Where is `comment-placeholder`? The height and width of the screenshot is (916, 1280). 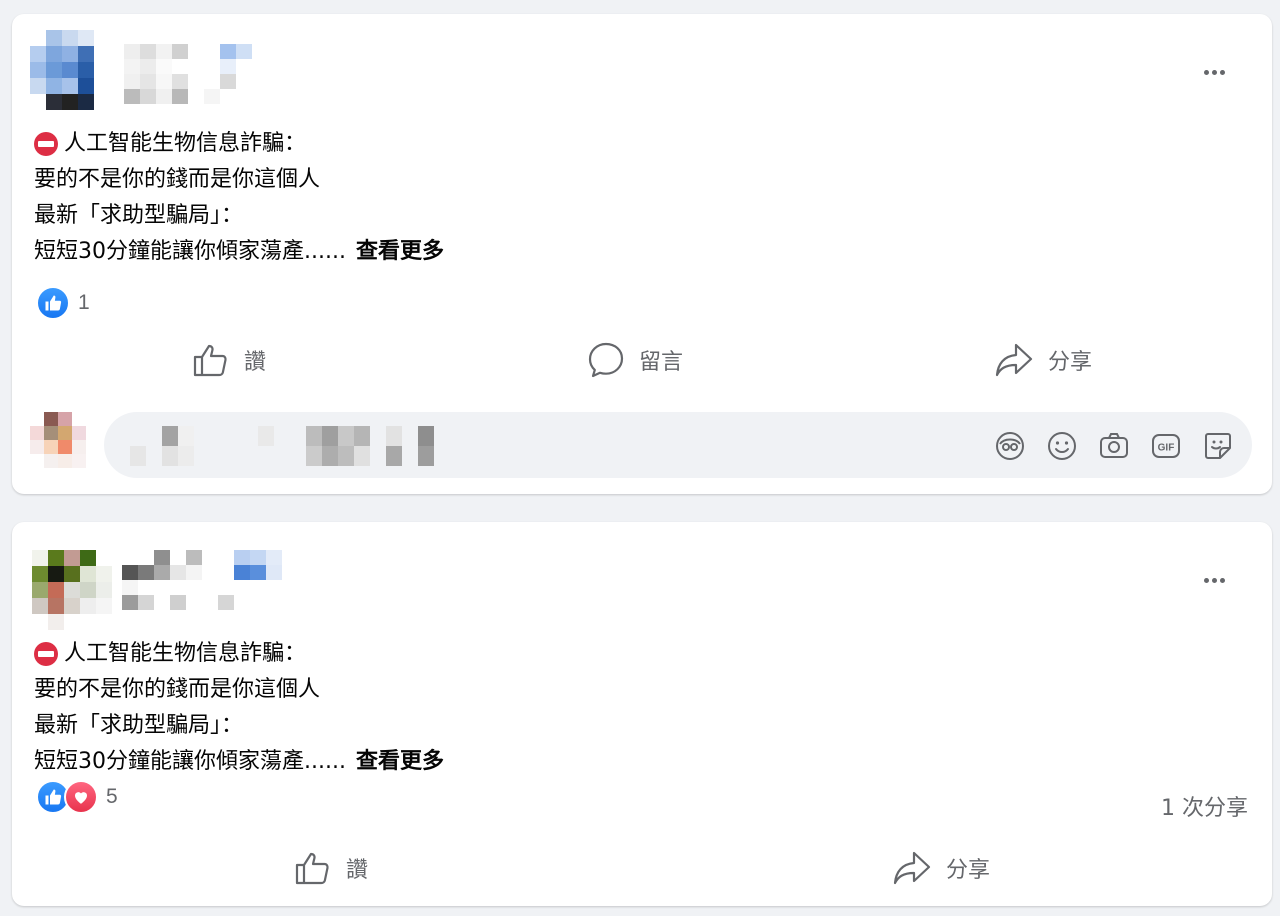 comment-placeholder is located at coordinates (290, 446).